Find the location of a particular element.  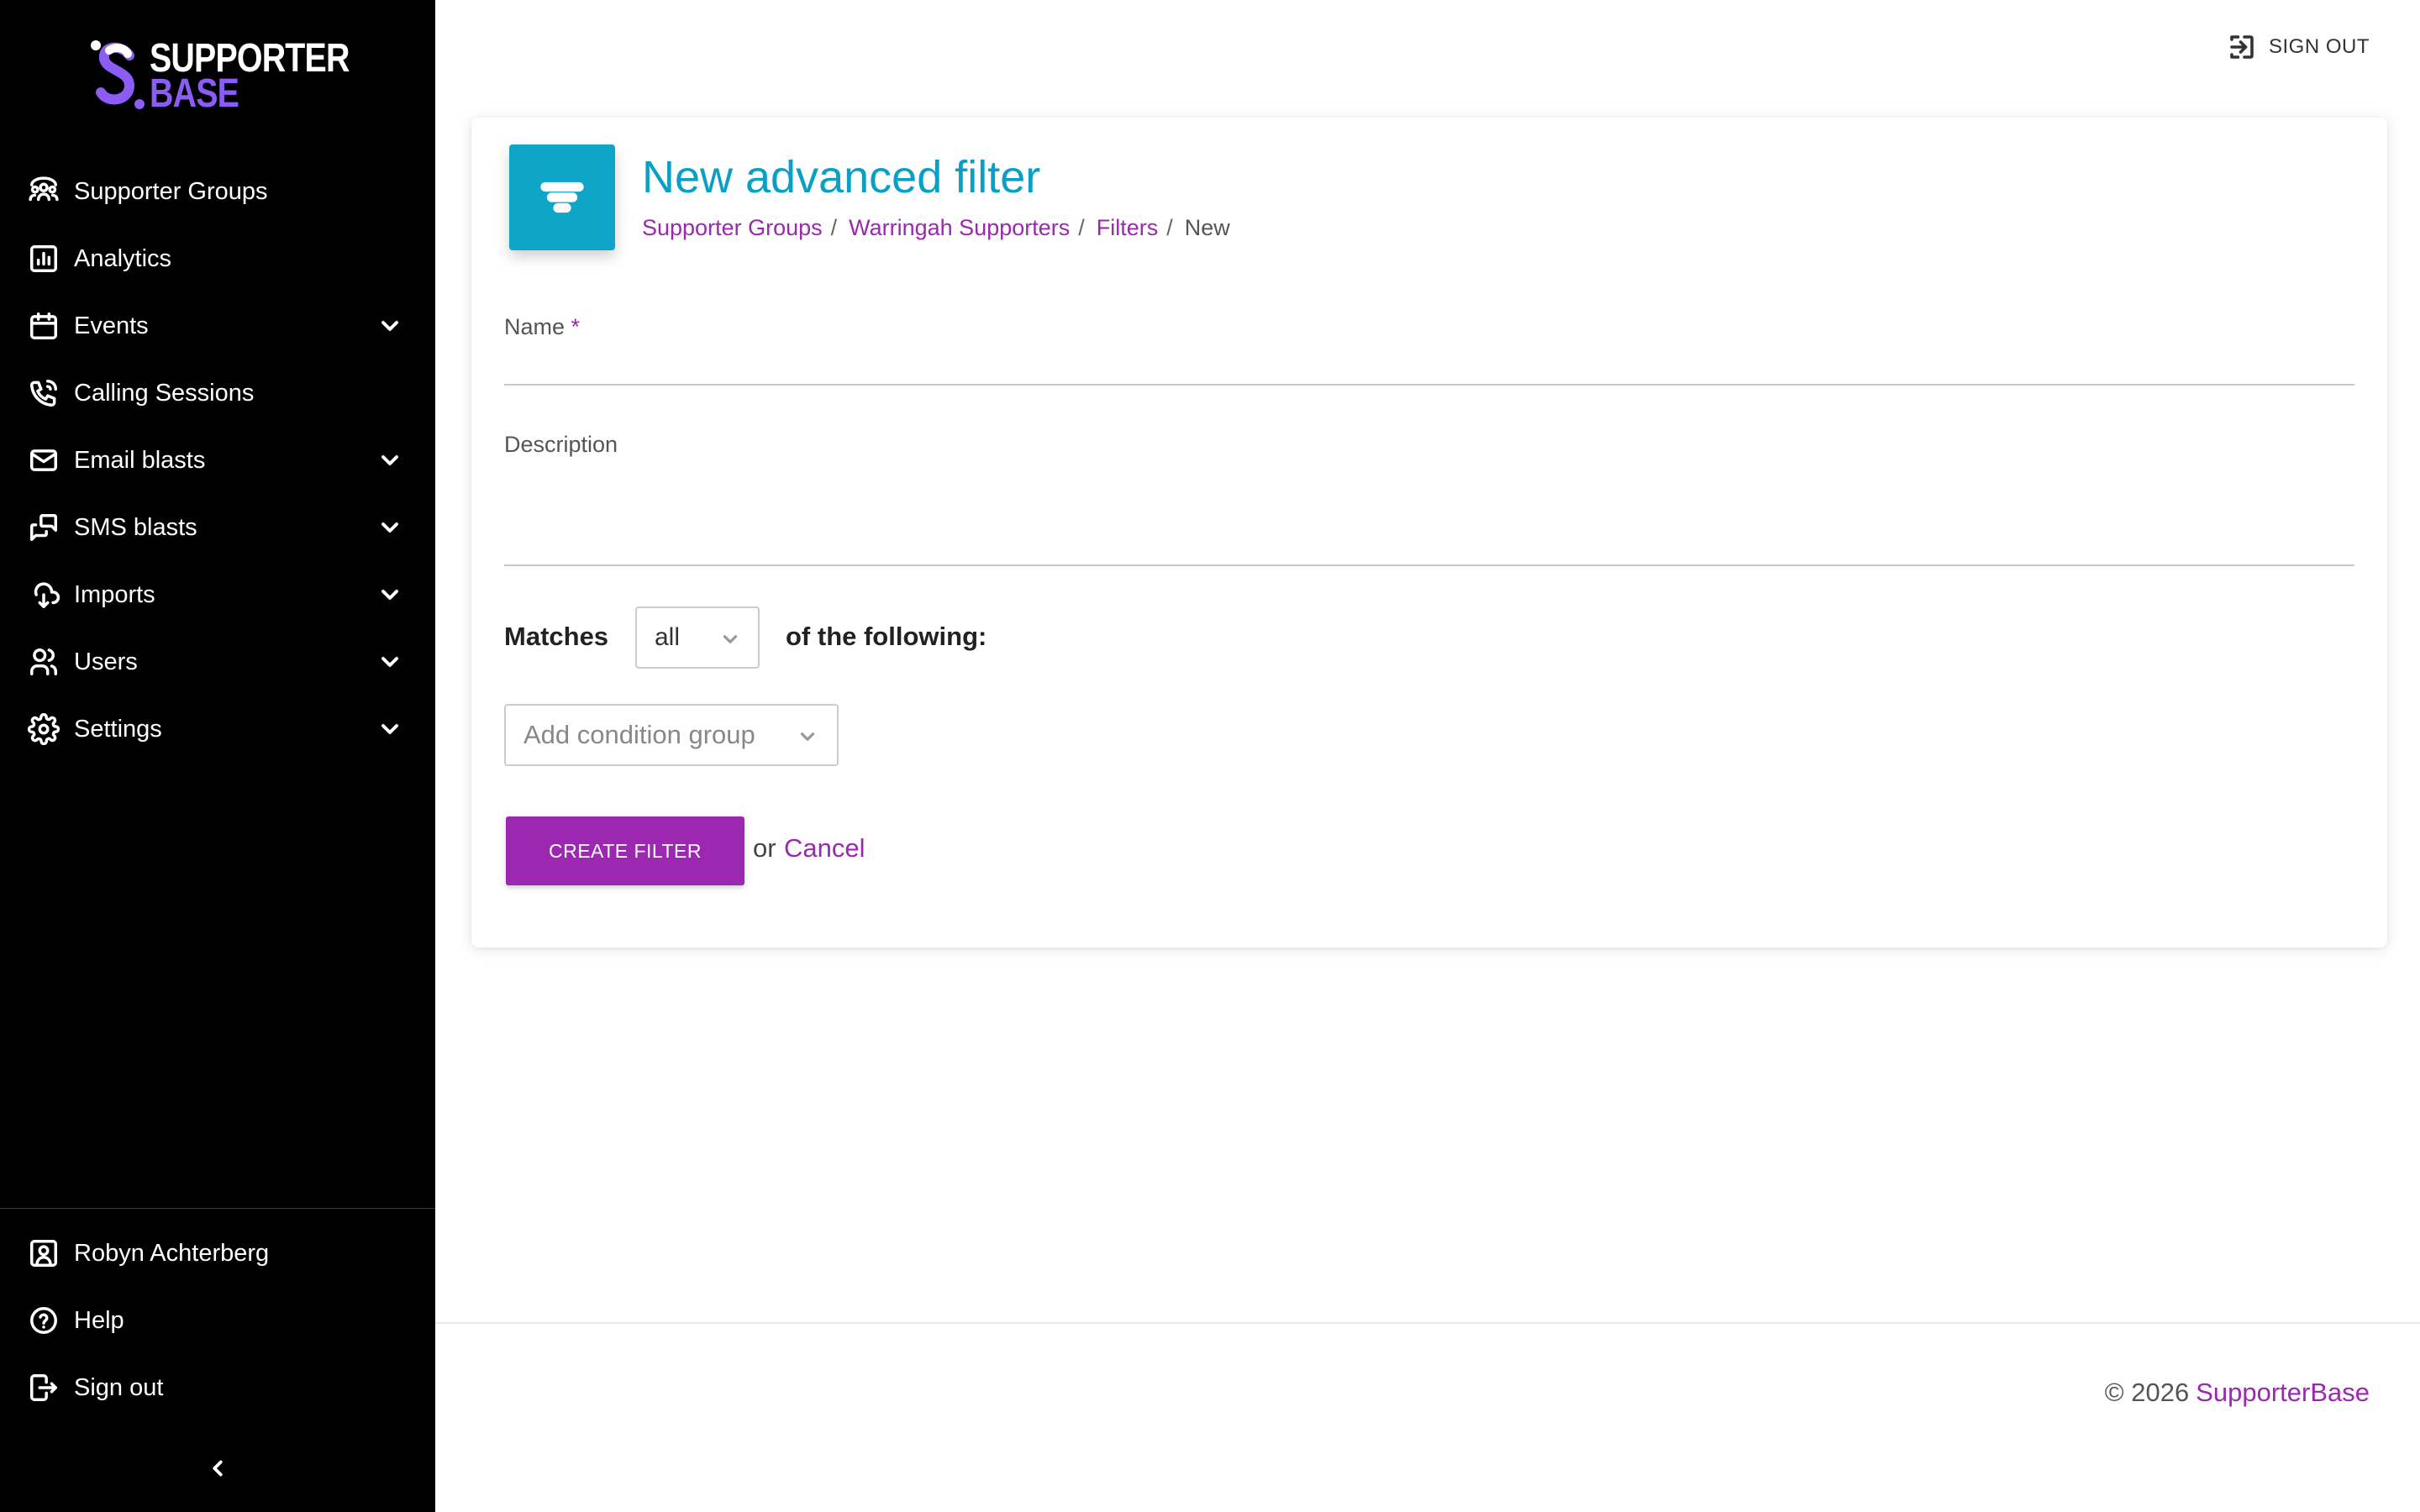

footer-divider is located at coordinates (1427, 1323).